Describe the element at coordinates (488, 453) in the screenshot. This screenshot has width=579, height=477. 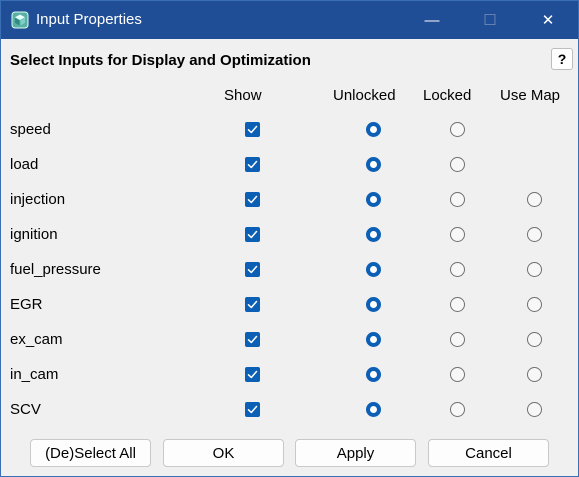
I see `cancel-button: Cancel` at that location.